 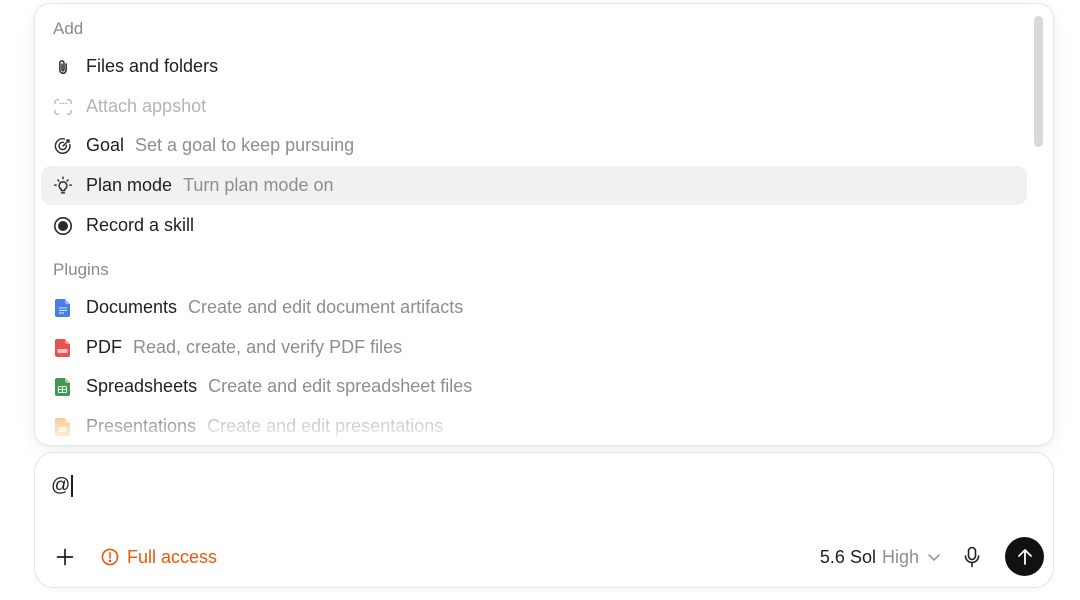 I want to click on arrow-up-icon, so click(x=1025, y=557).